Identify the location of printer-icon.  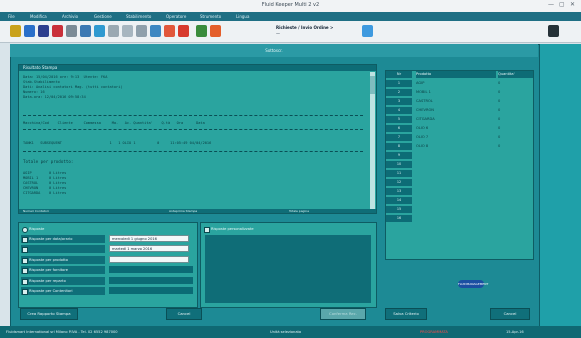
(113, 31).